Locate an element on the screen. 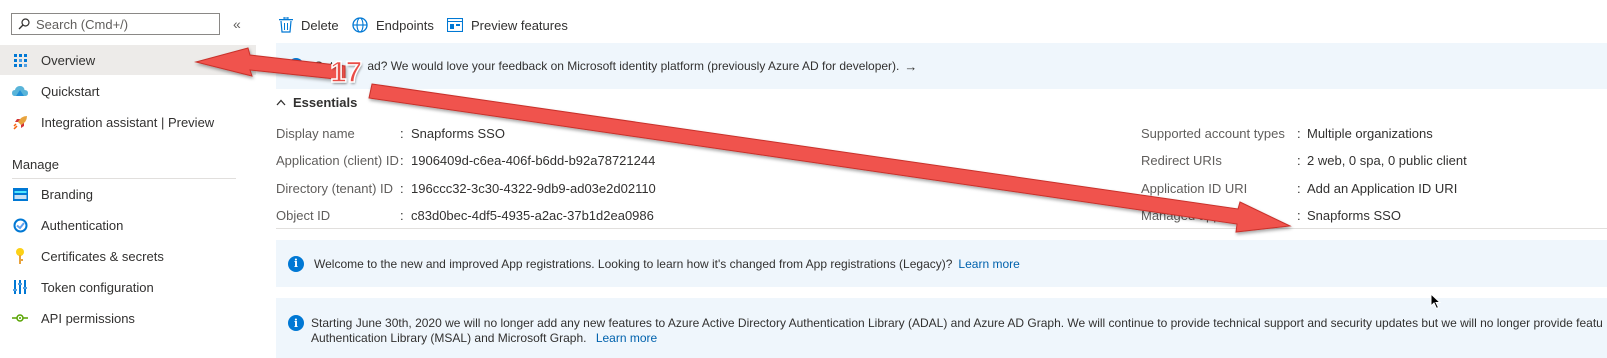 This screenshot has height=358, width=1607. sidebar-item-label: Integration assistant | Preview is located at coordinates (128, 122).